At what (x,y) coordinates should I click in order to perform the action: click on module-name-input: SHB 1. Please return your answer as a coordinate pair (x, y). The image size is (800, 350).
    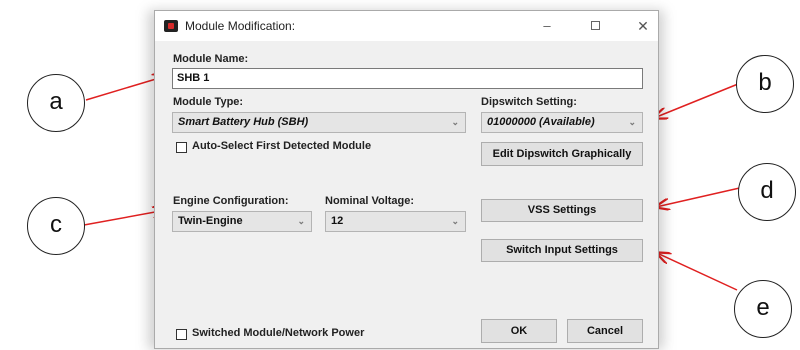
    Looking at the image, I should click on (407, 78).